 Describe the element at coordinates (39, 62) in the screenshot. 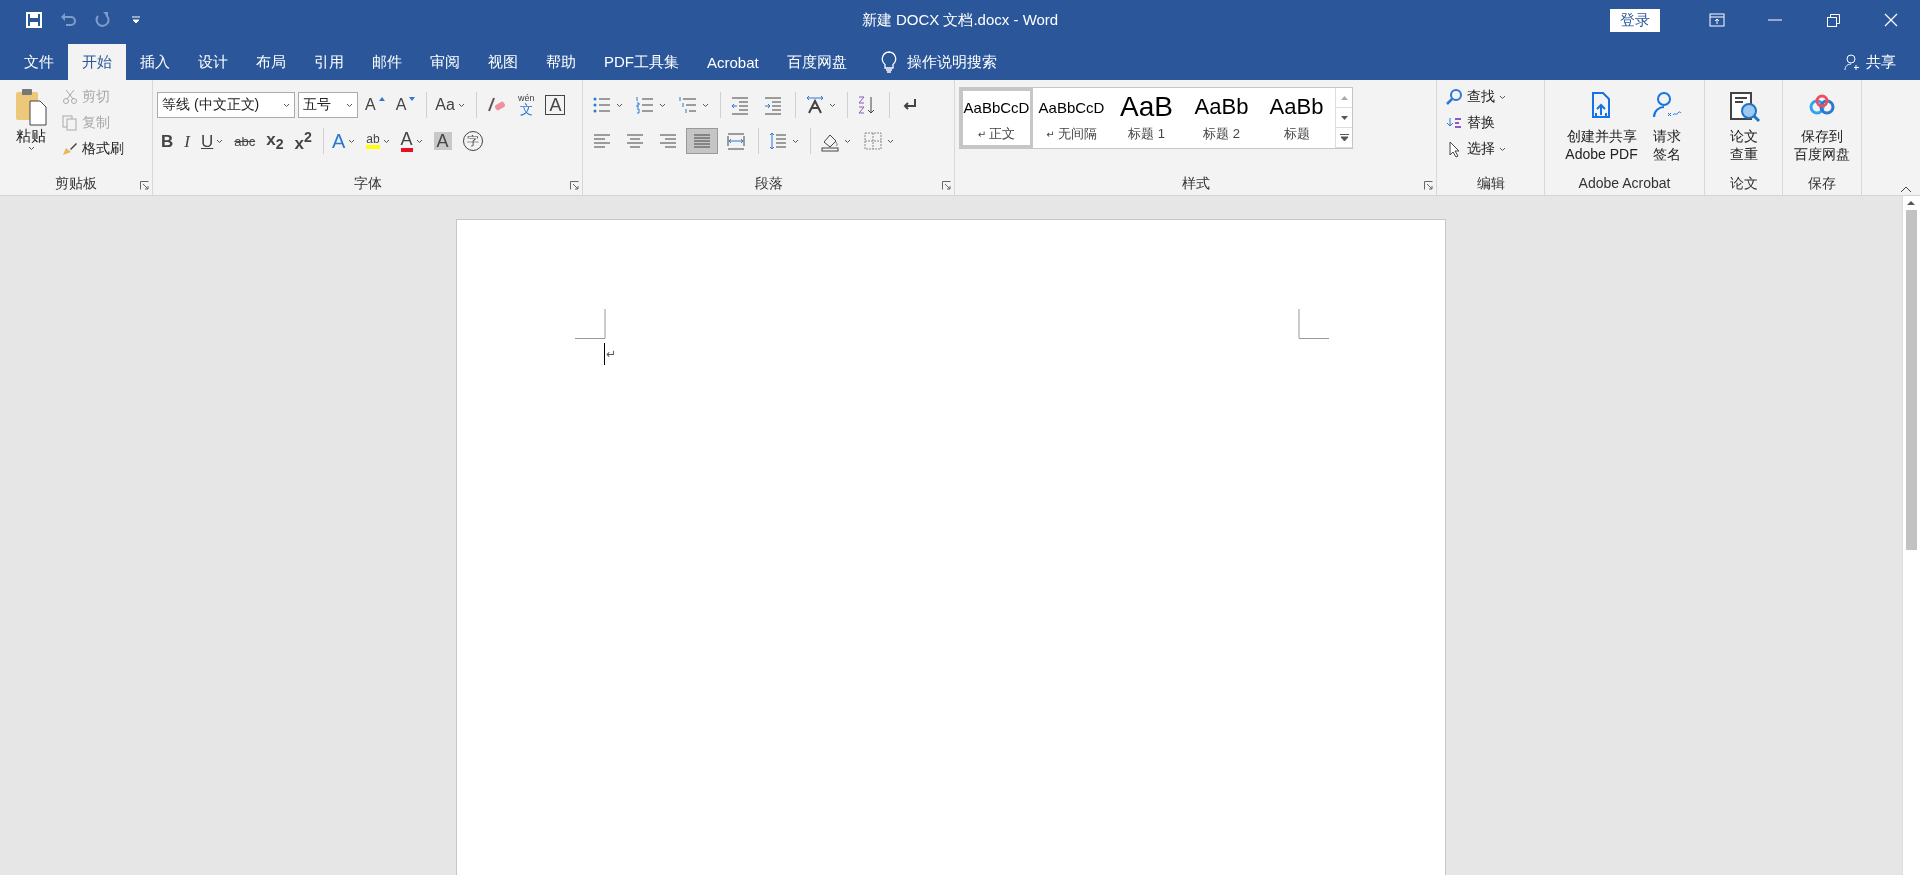

I see `ribbon-tab: 文件` at that location.